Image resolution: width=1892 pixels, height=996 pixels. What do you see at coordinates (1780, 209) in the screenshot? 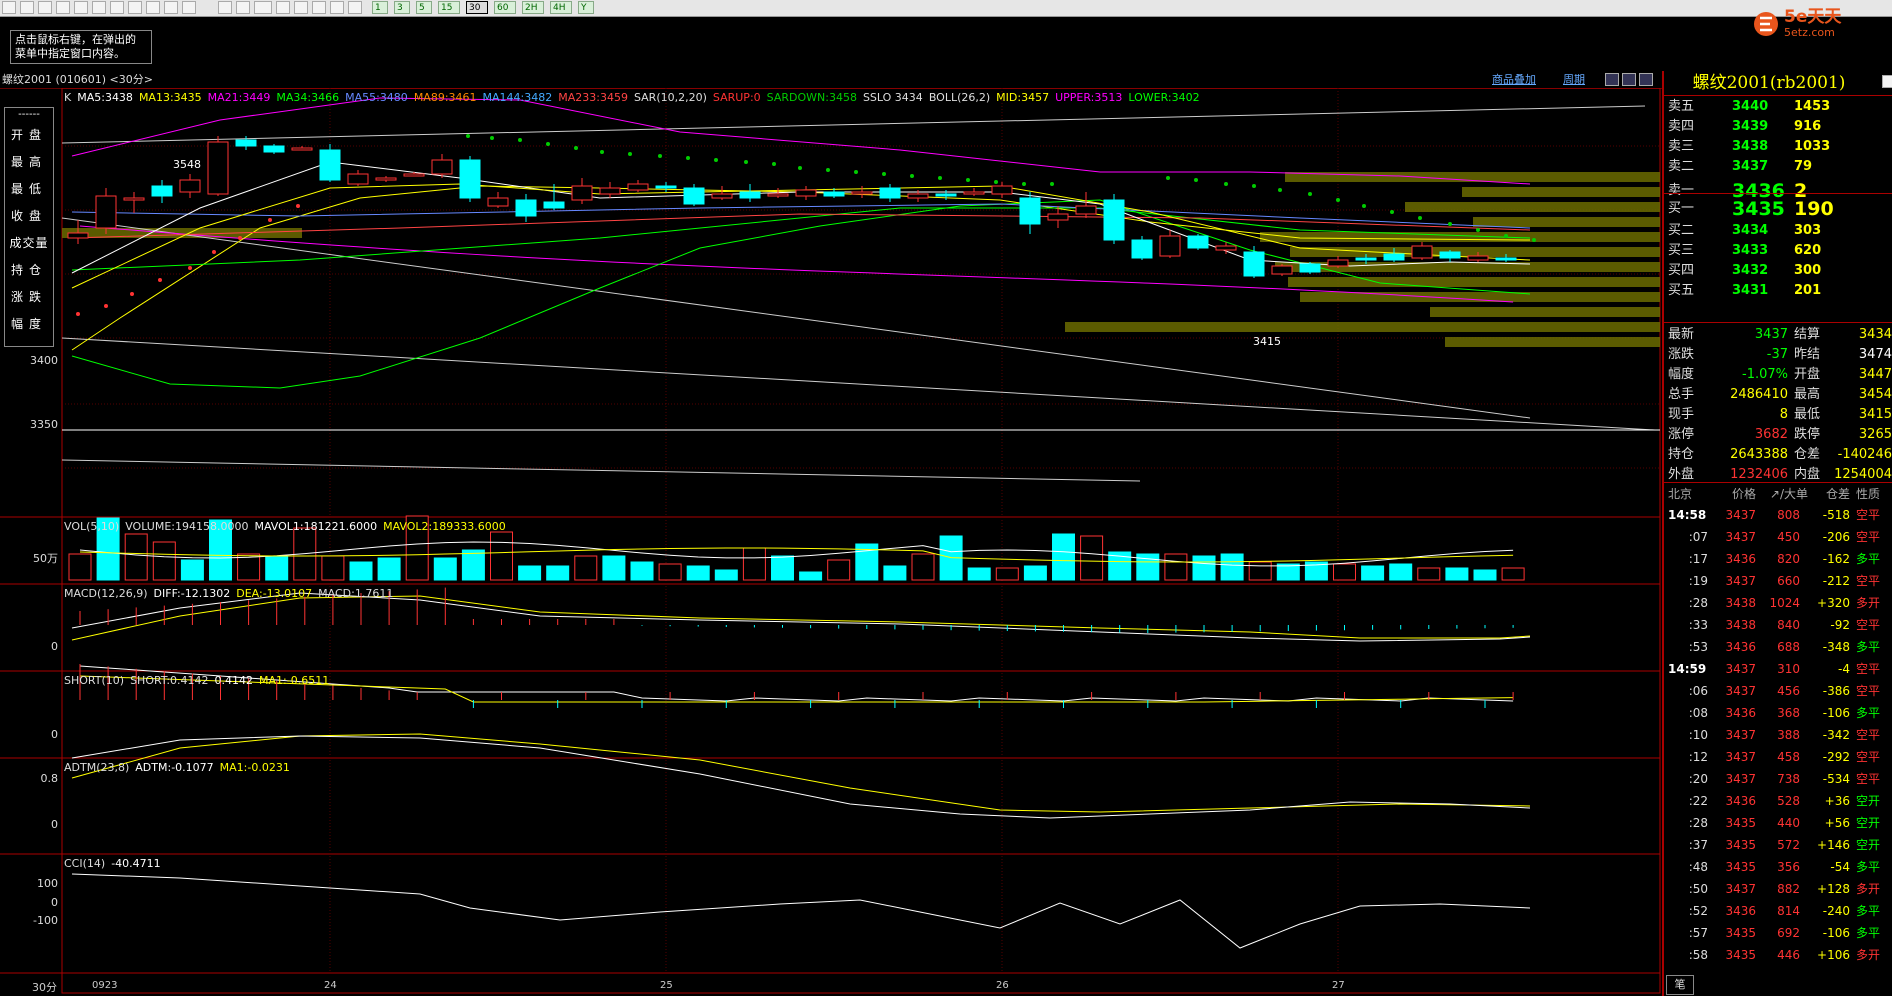
I see `bid-row: 买一 3435 190` at bounding box center [1780, 209].